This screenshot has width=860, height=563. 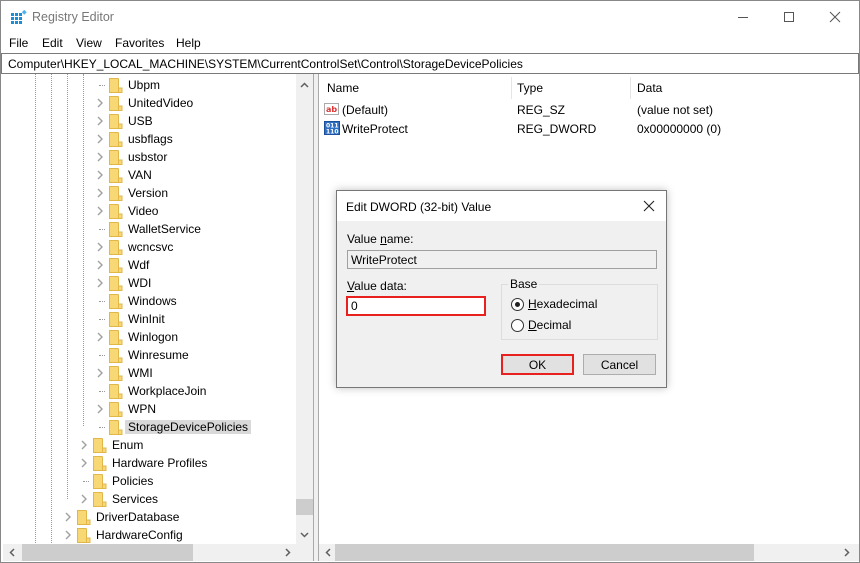 I want to click on menu-favorites: Favorites, so click(x=139, y=43).